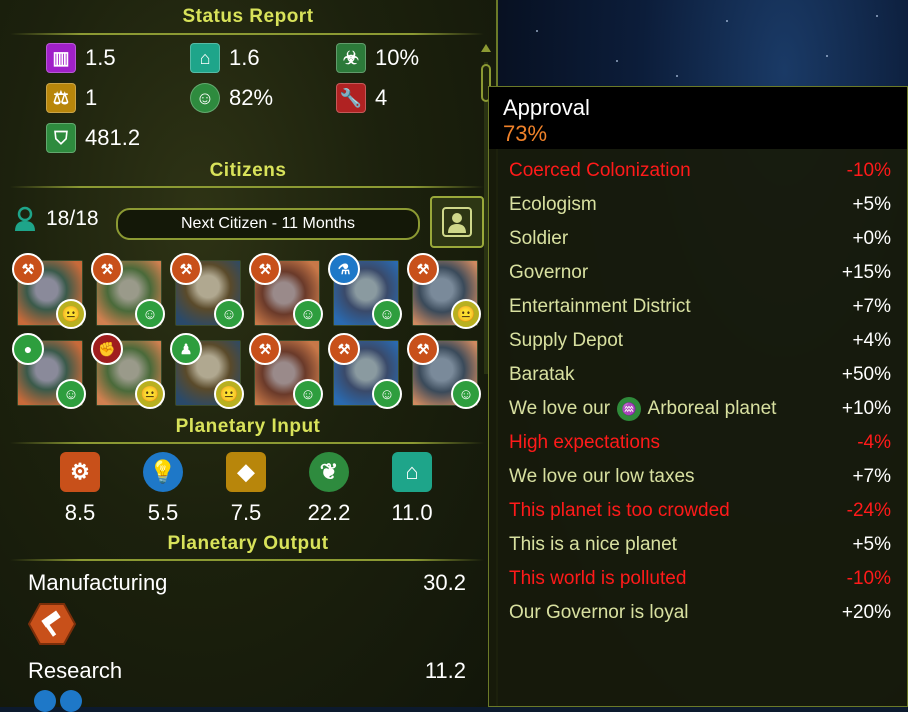  I want to click on stat-value: 1, so click(91, 97).